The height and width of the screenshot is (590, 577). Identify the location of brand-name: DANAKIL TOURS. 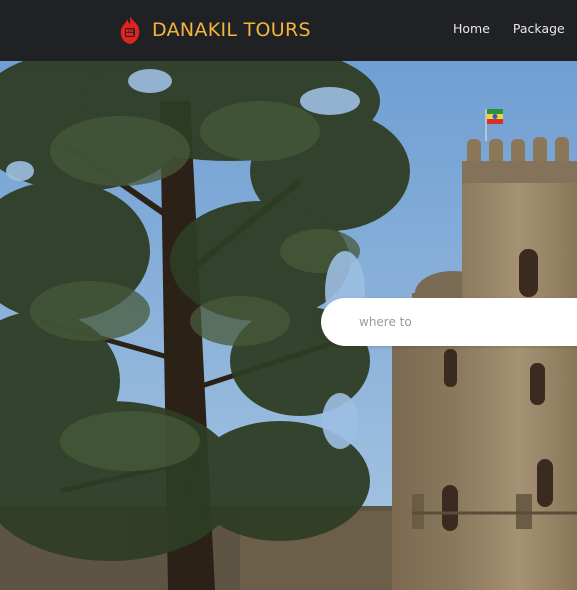
(231, 30).